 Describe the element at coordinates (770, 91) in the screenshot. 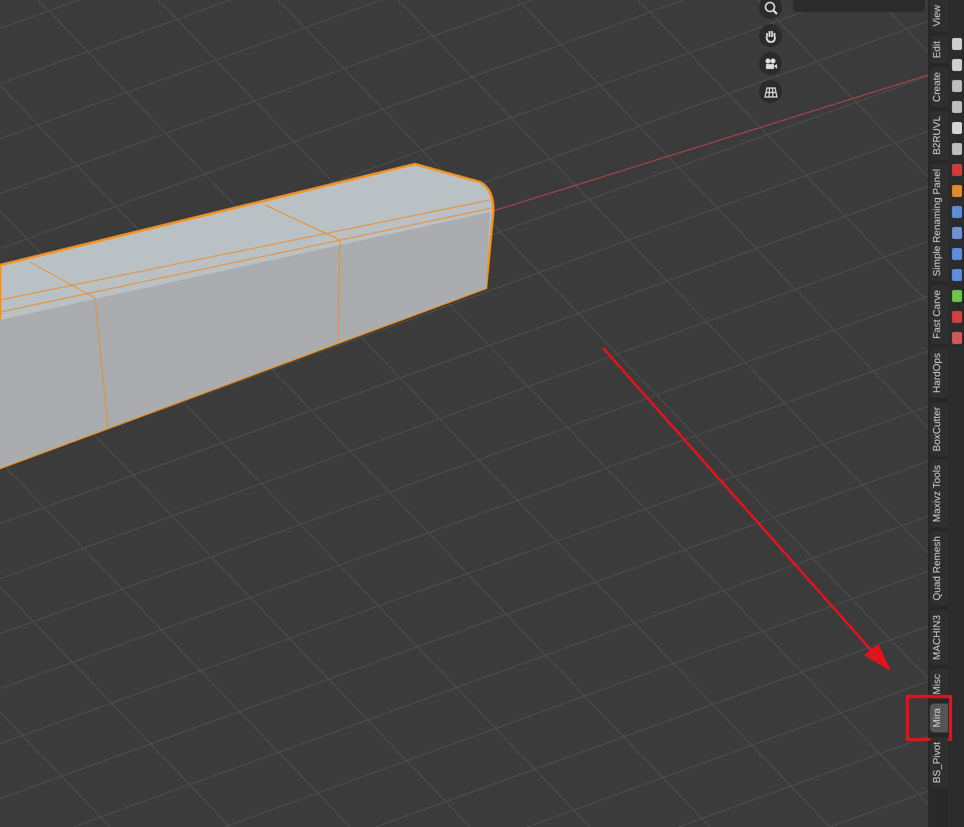

I see `grid-icon` at that location.